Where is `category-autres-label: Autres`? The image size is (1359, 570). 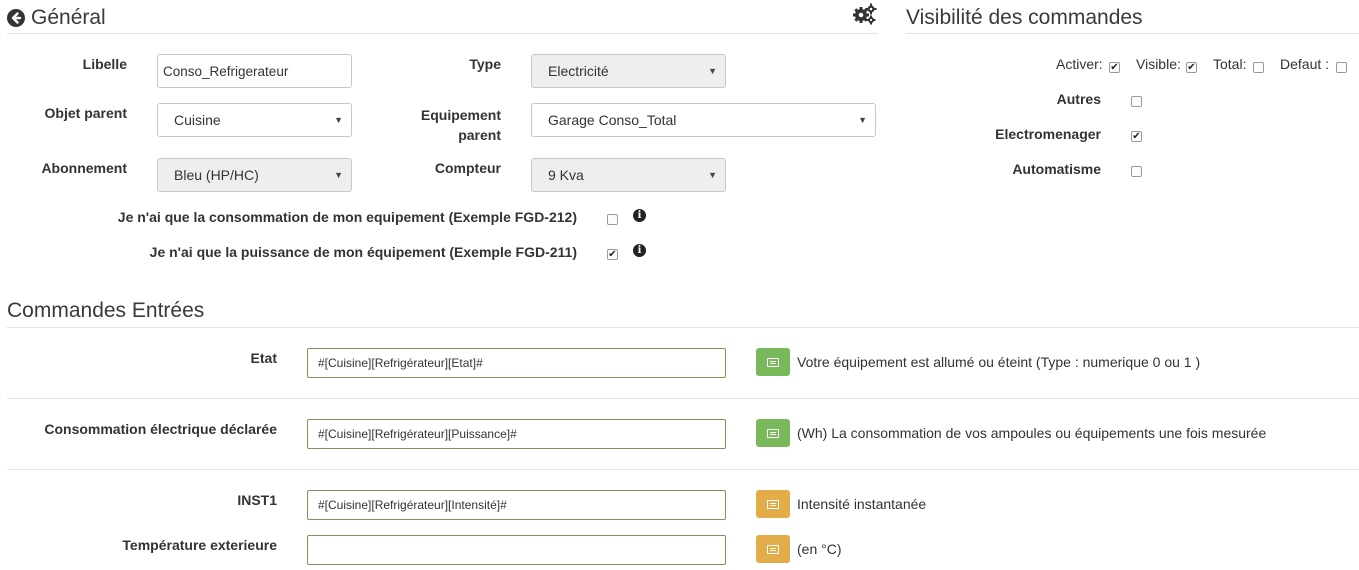
category-autres-label: Autres is located at coordinates (1078, 99).